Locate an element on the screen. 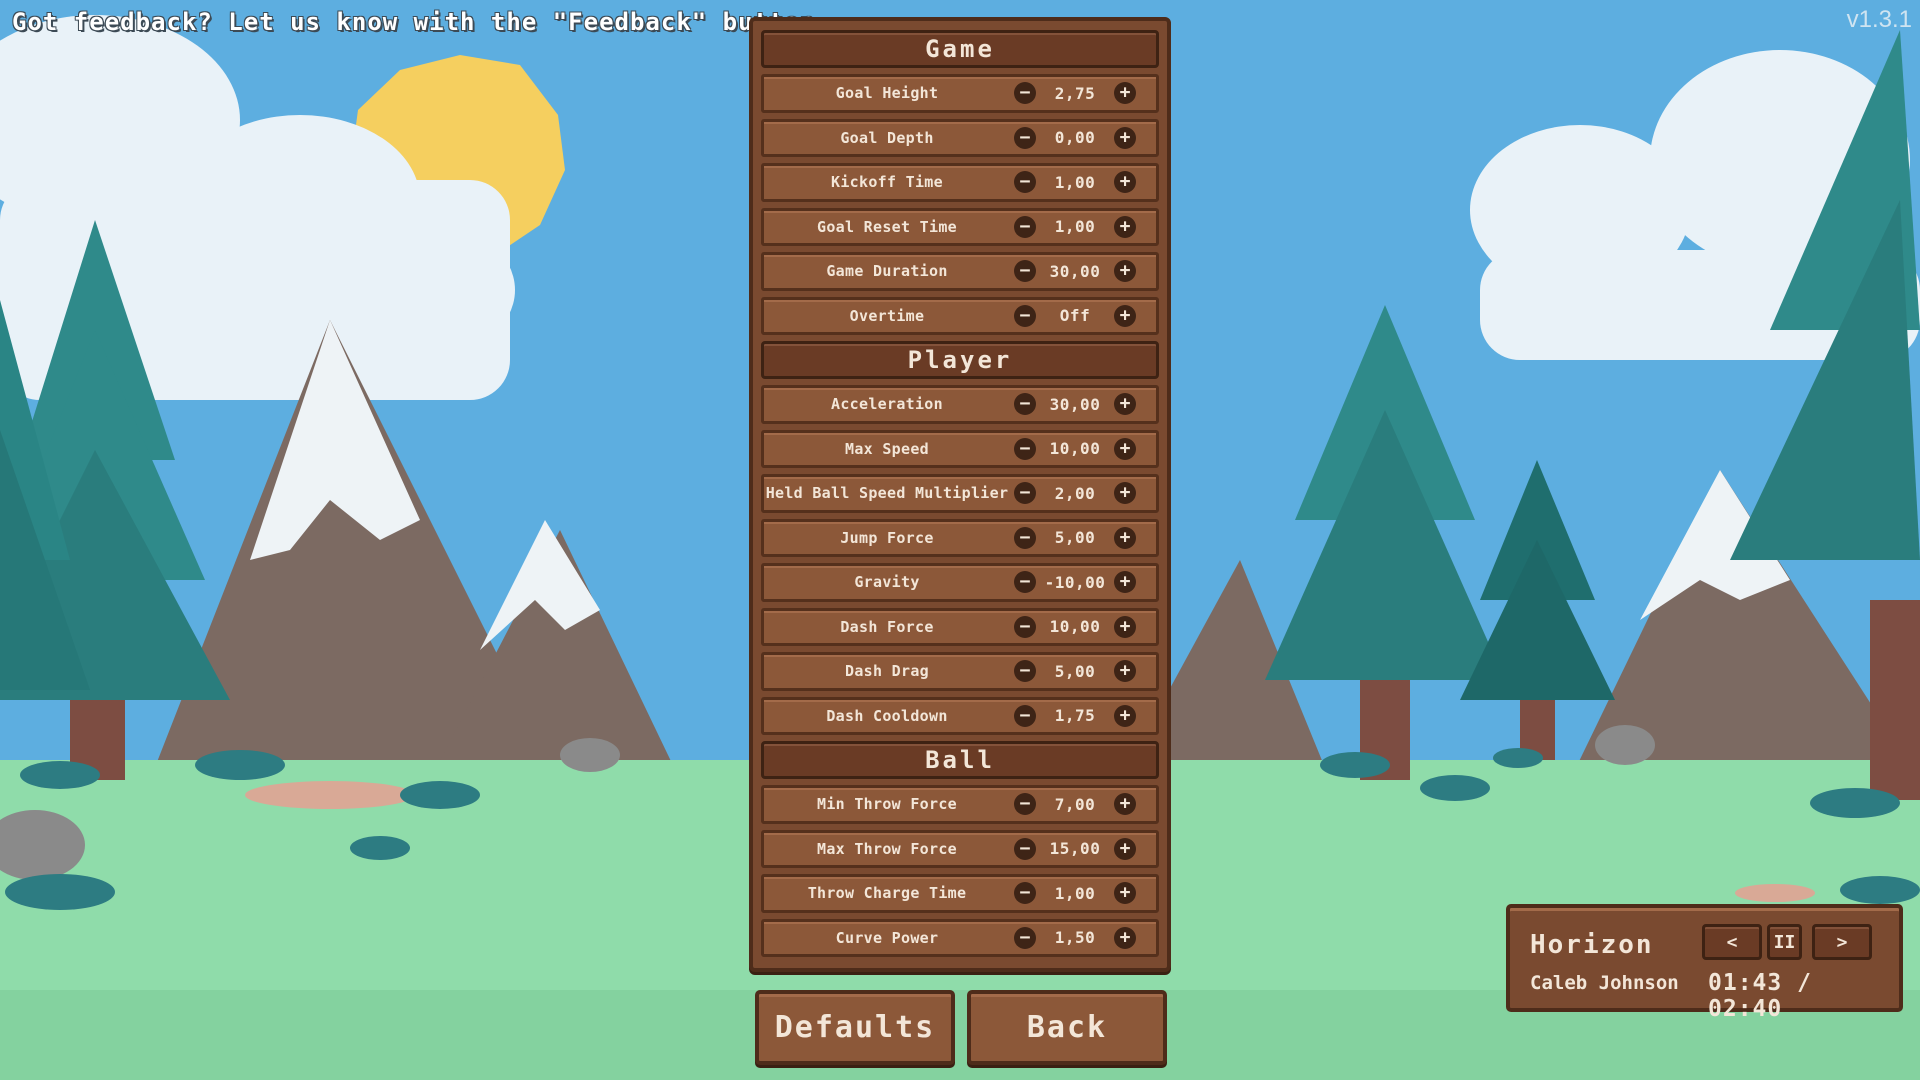  setting-label: Goal Depth is located at coordinates (887, 137).